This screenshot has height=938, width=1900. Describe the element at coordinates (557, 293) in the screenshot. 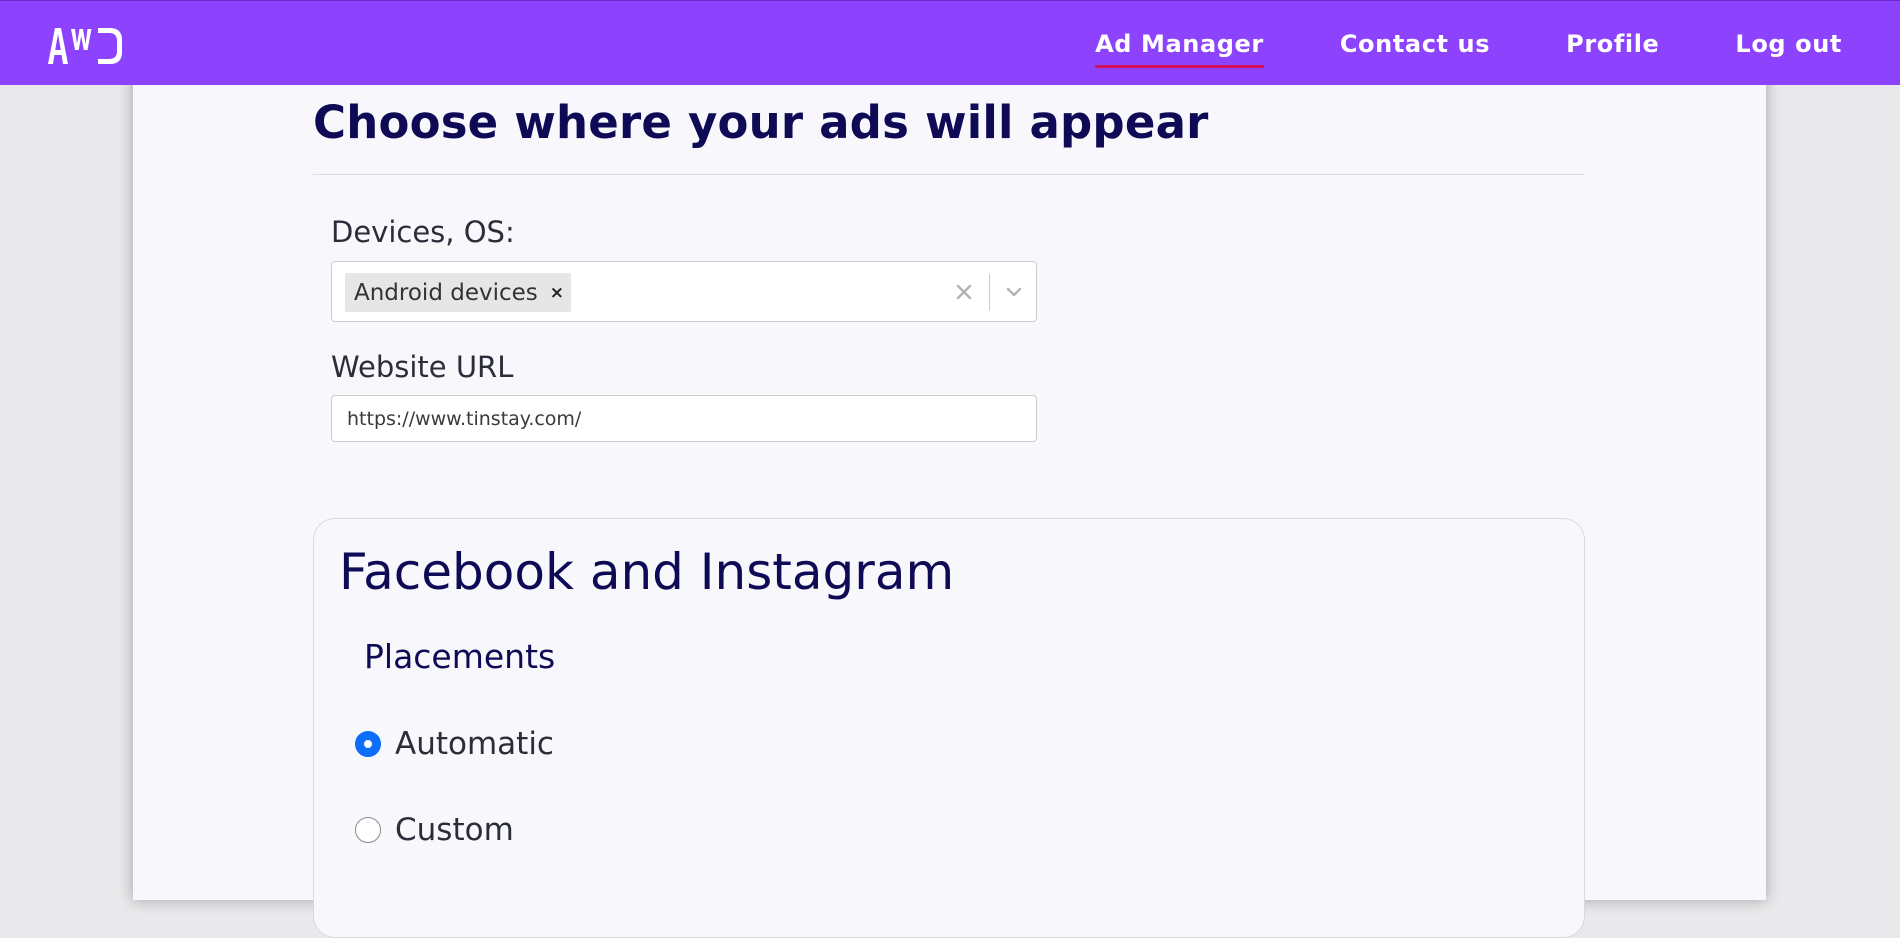

I see `chip-remove-icon: ×` at that location.